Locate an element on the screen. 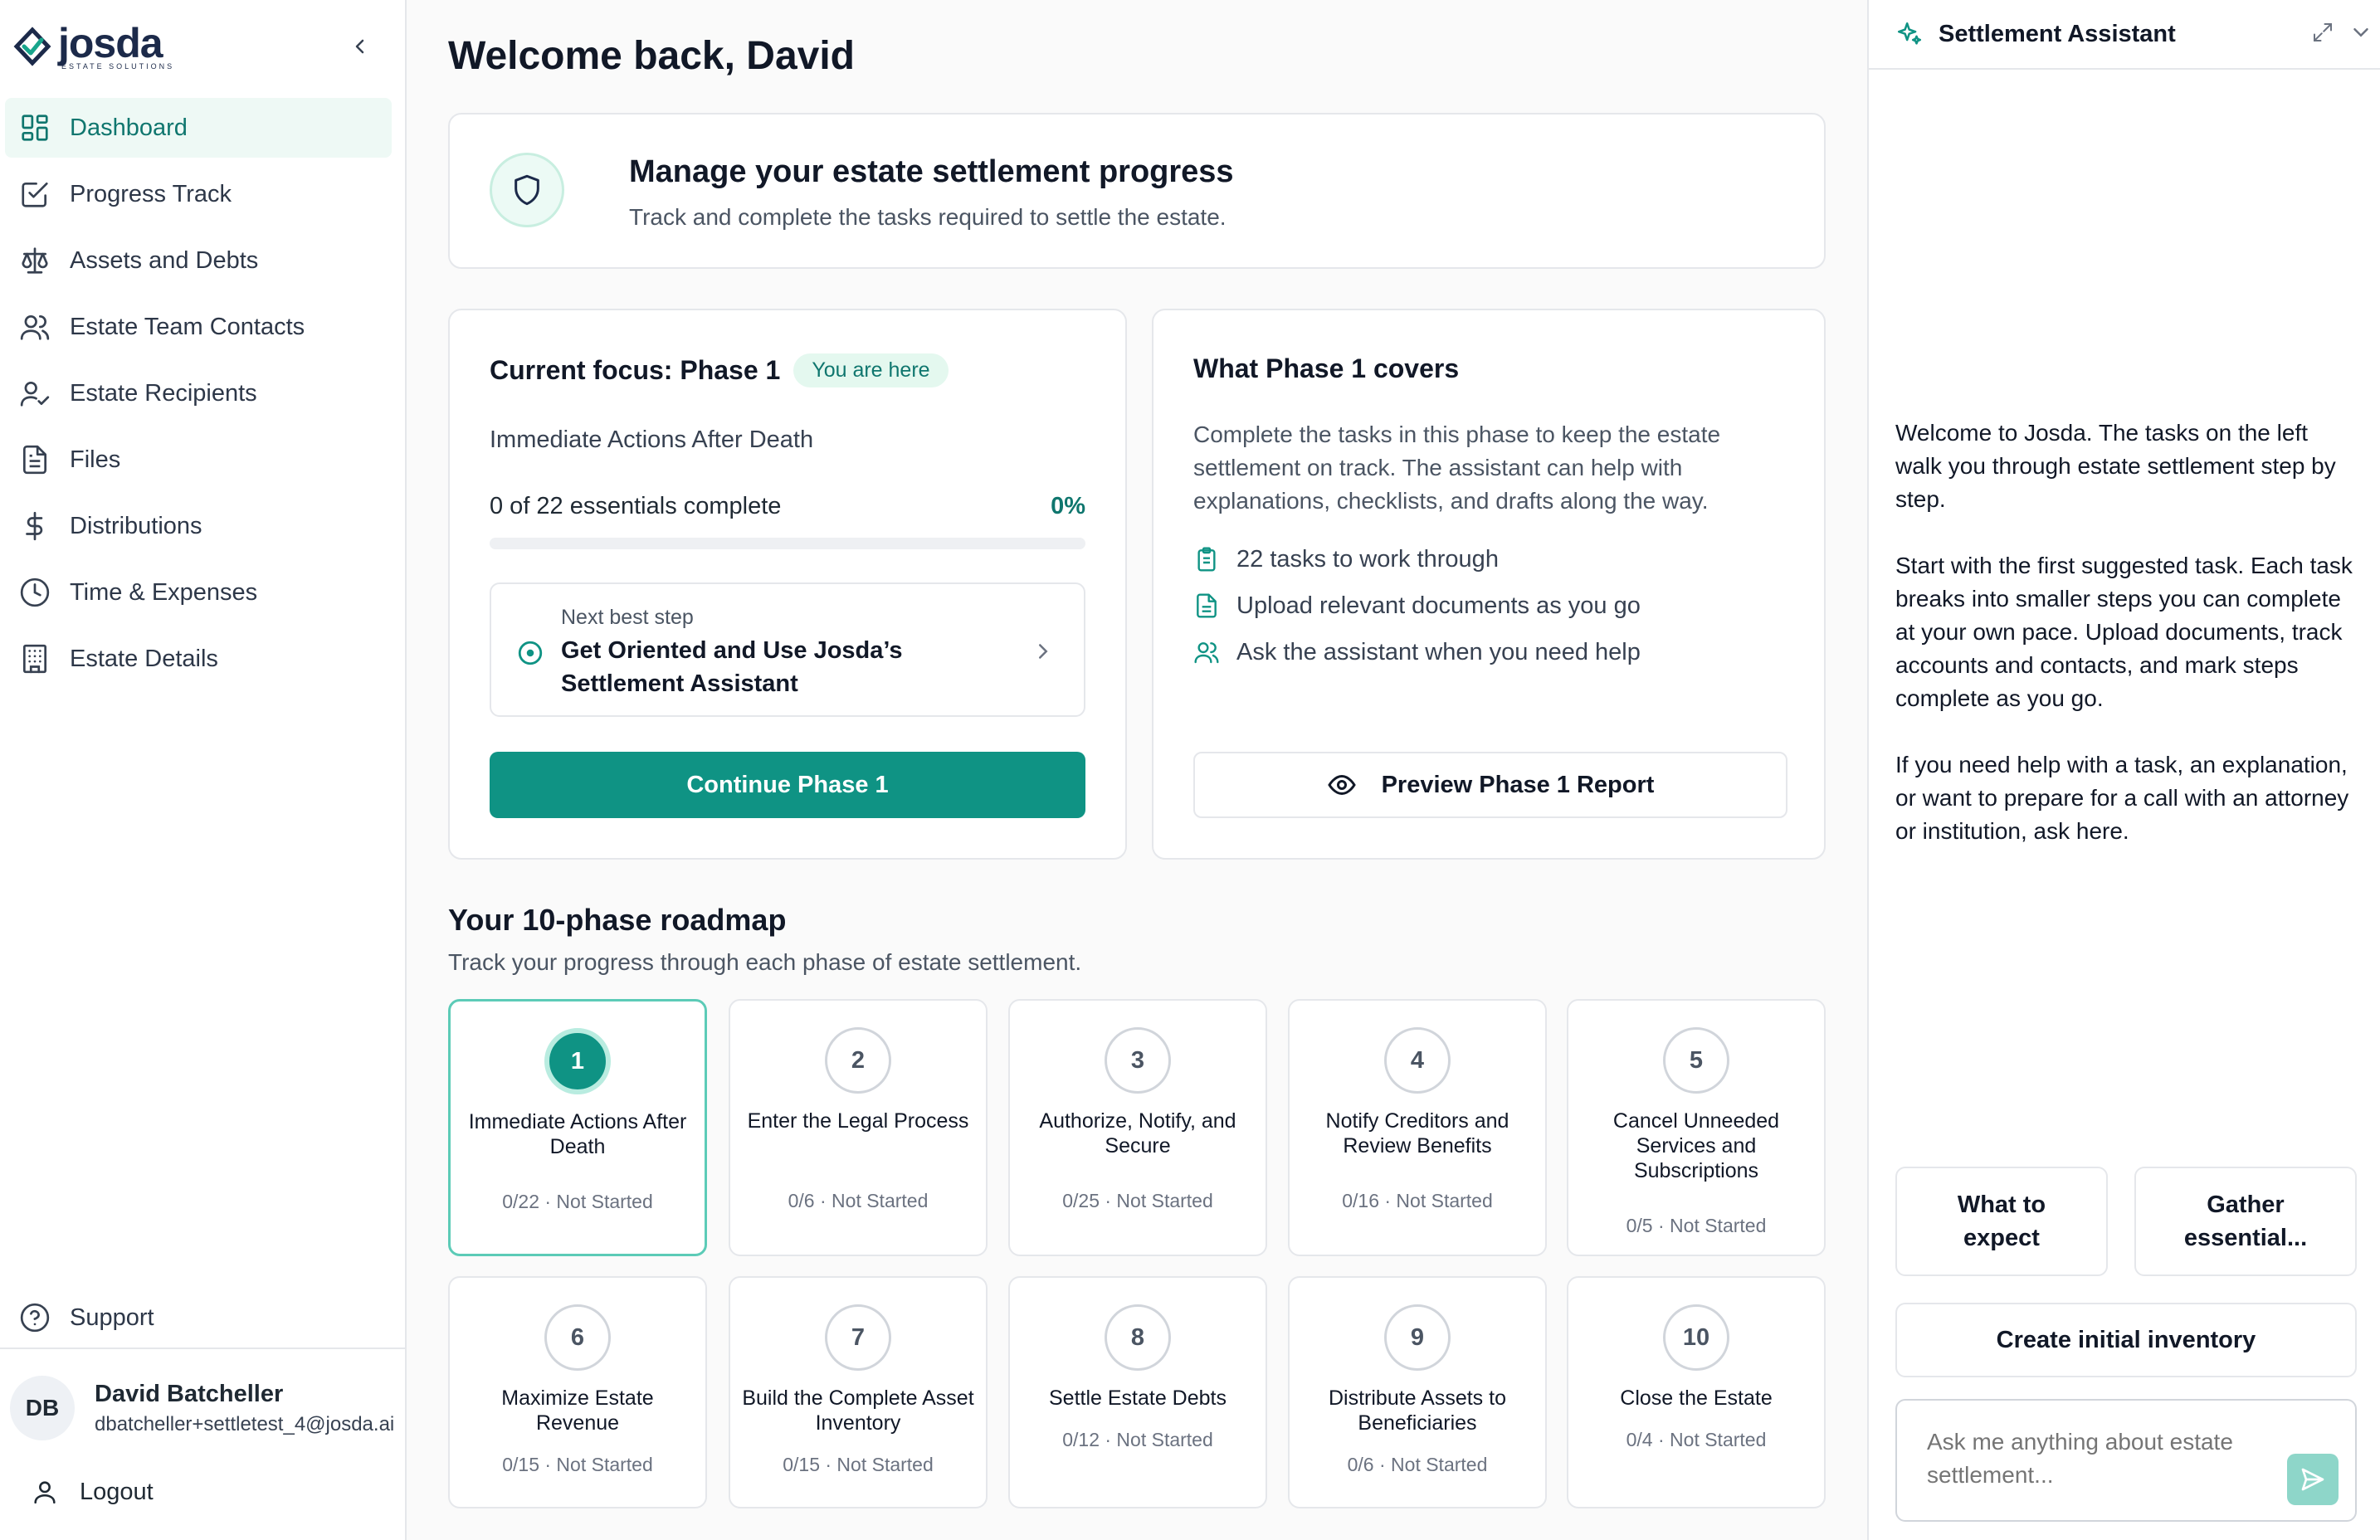 This screenshot has height=1540, width=2380. brand-logo: josda ESTATE SOLUTIONS is located at coordinates (202, 47).